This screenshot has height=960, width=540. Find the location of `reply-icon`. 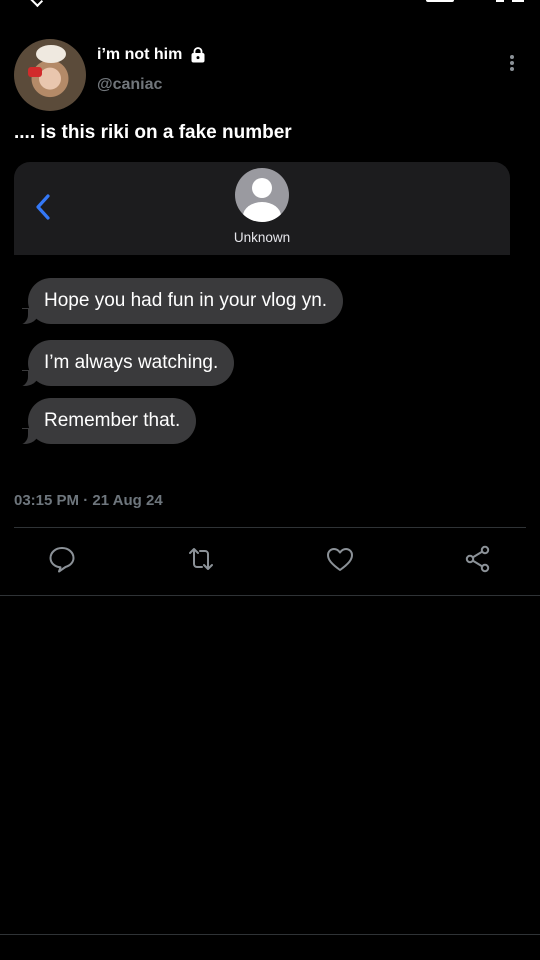

reply-icon is located at coordinates (62, 560).